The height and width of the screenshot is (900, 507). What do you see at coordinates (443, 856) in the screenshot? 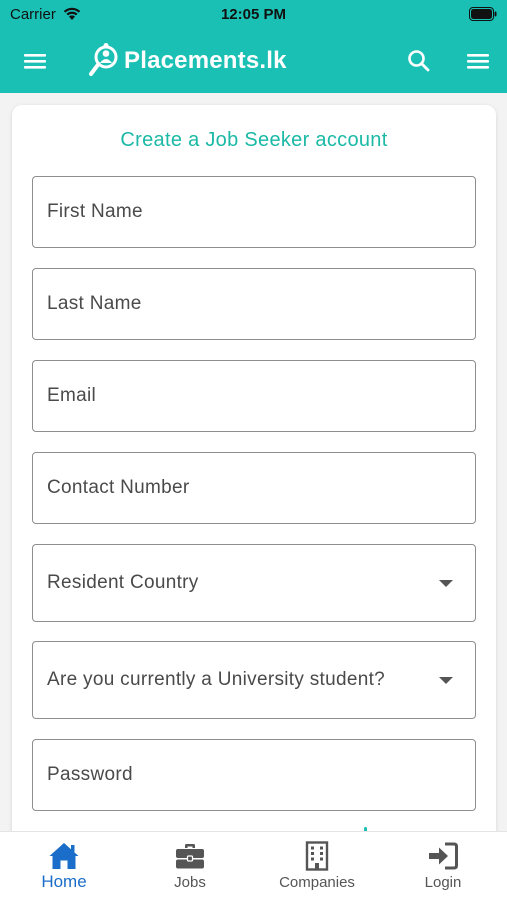
I see `login-icon` at bounding box center [443, 856].